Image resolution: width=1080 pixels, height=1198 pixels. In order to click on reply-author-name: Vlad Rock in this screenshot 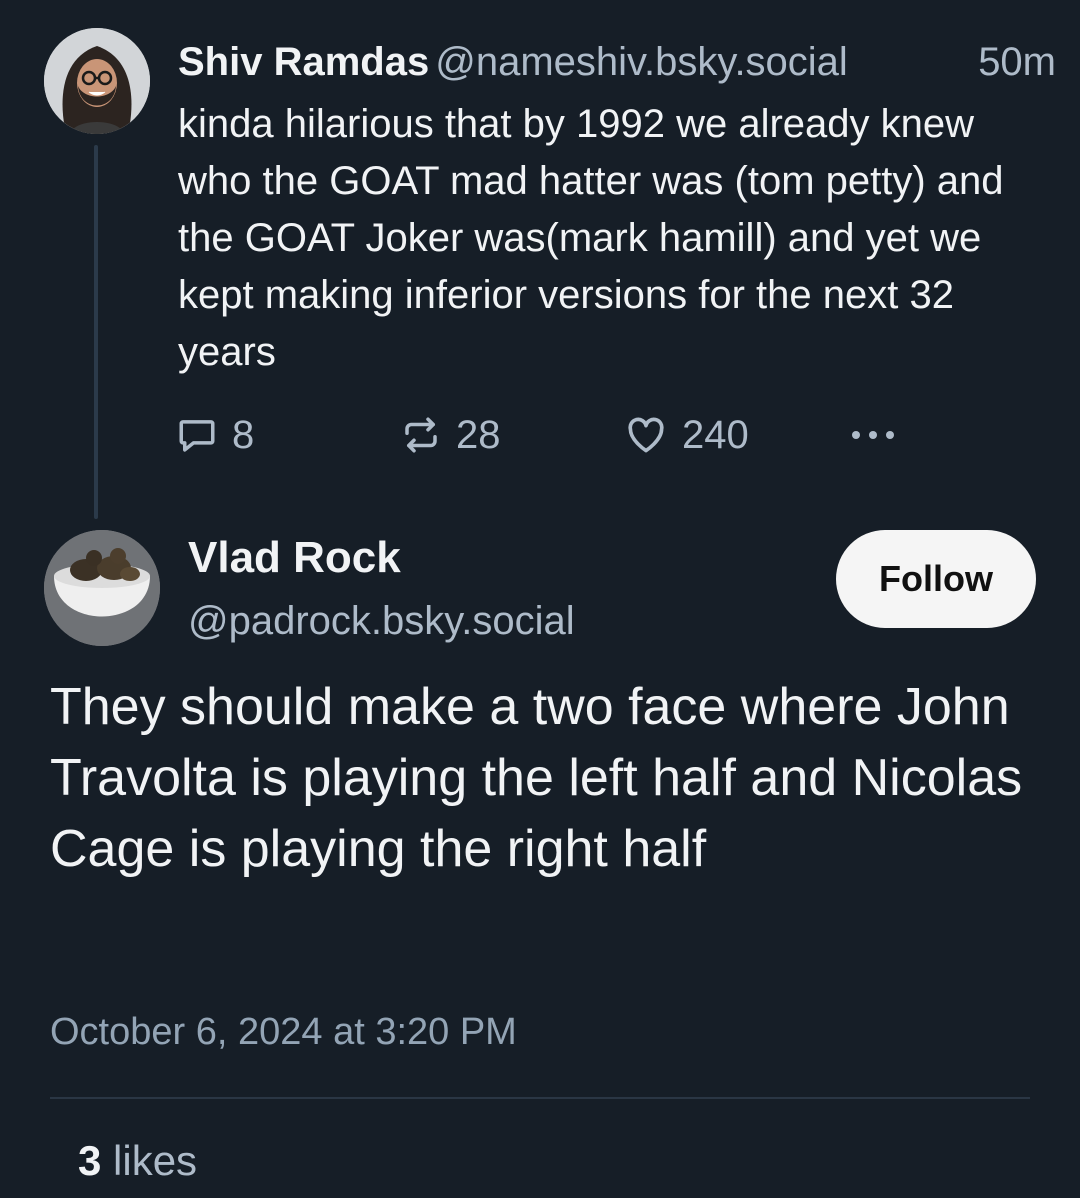, I will do `click(294, 558)`.